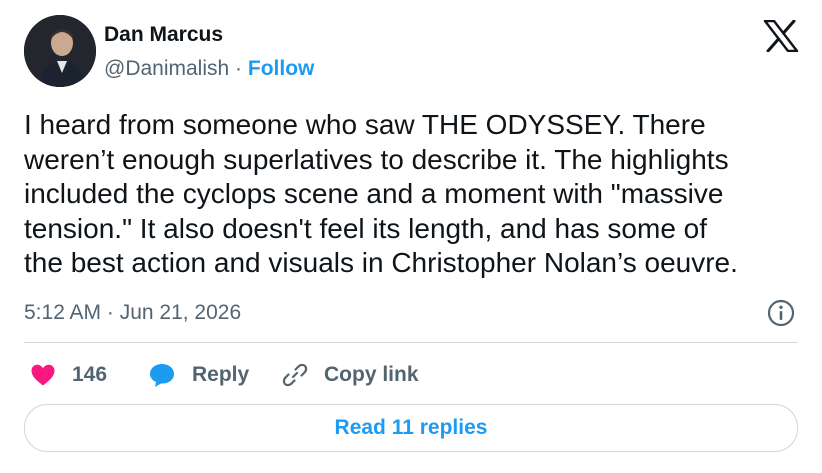 The image size is (822, 473). What do you see at coordinates (411, 428) in the screenshot?
I see `read-replies-button: Read 11 replies` at bounding box center [411, 428].